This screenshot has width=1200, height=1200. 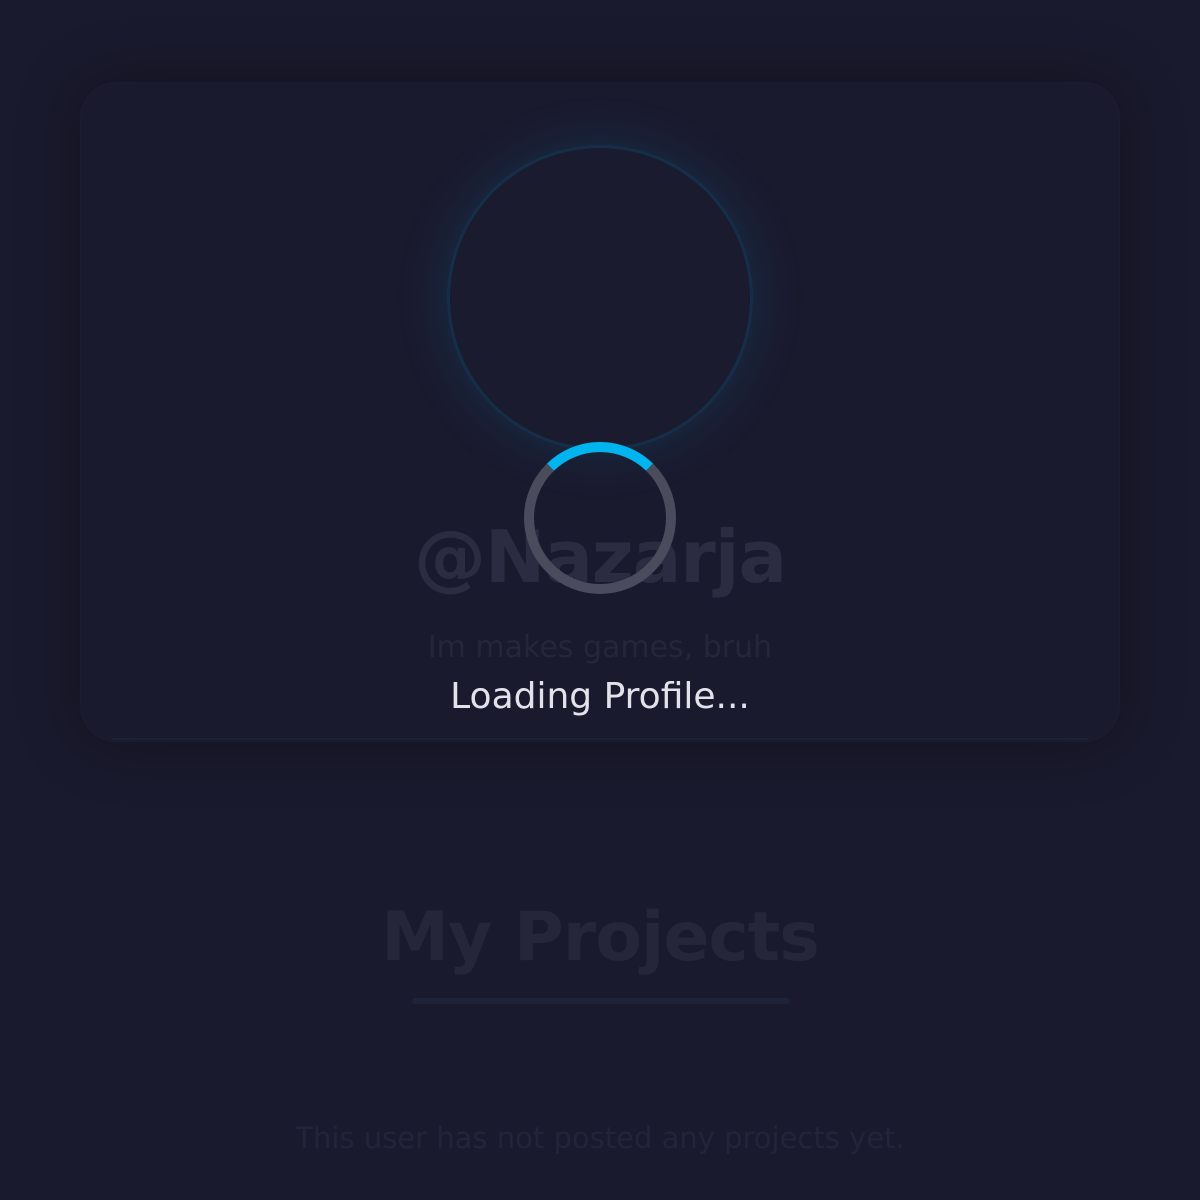 I want to click on loading-spinner-icon, so click(x=600, y=518).